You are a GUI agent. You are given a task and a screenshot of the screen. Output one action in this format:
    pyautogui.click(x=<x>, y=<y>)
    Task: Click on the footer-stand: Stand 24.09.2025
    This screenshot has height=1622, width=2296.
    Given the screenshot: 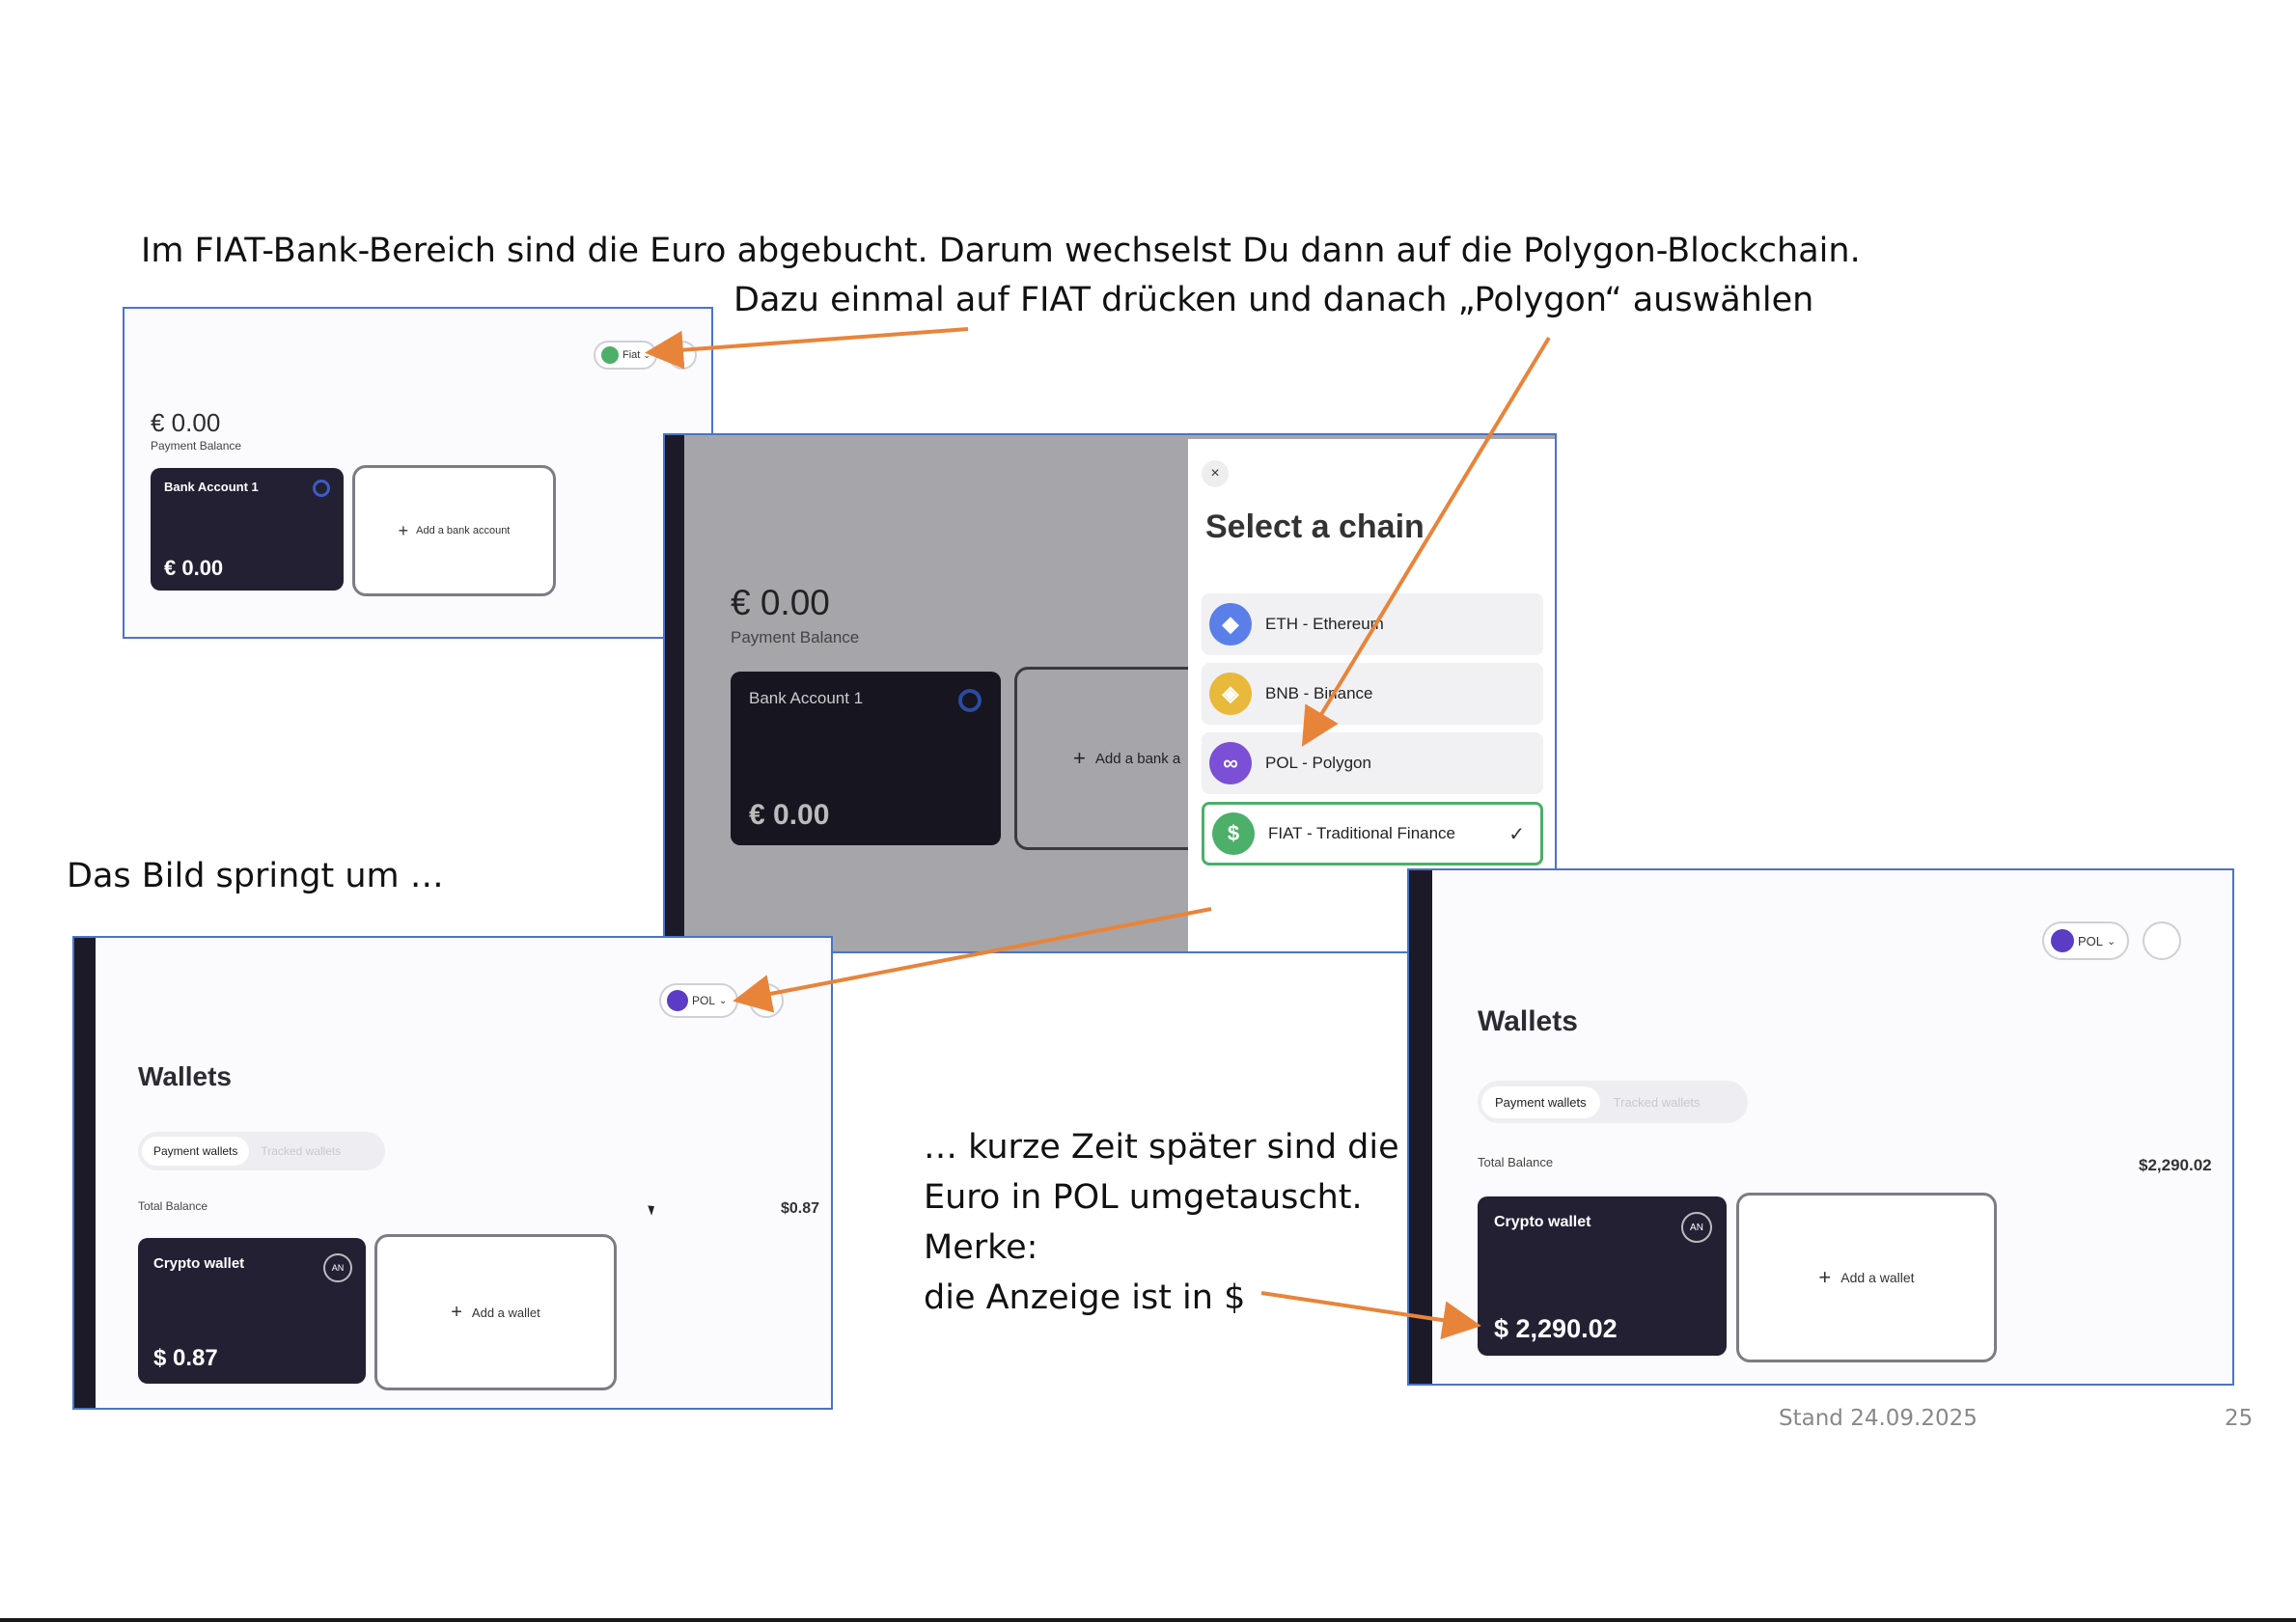 What is the action you would take?
    pyautogui.click(x=1878, y=1418)
    